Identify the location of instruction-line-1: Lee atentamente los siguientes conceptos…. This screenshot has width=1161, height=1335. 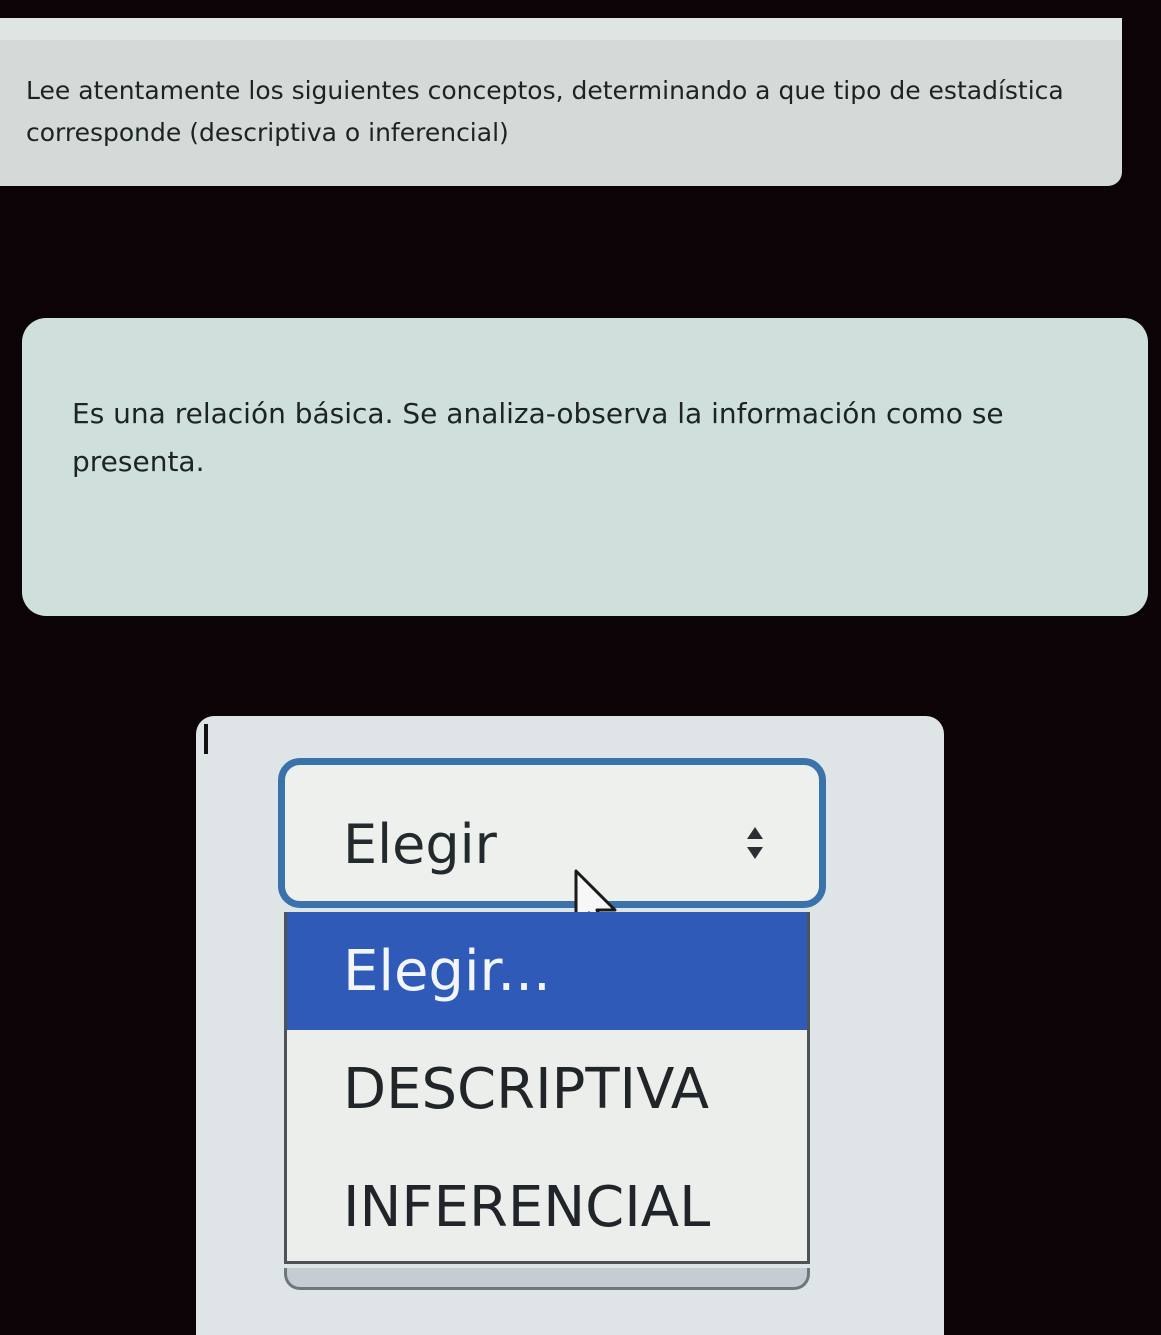
(545, 90).